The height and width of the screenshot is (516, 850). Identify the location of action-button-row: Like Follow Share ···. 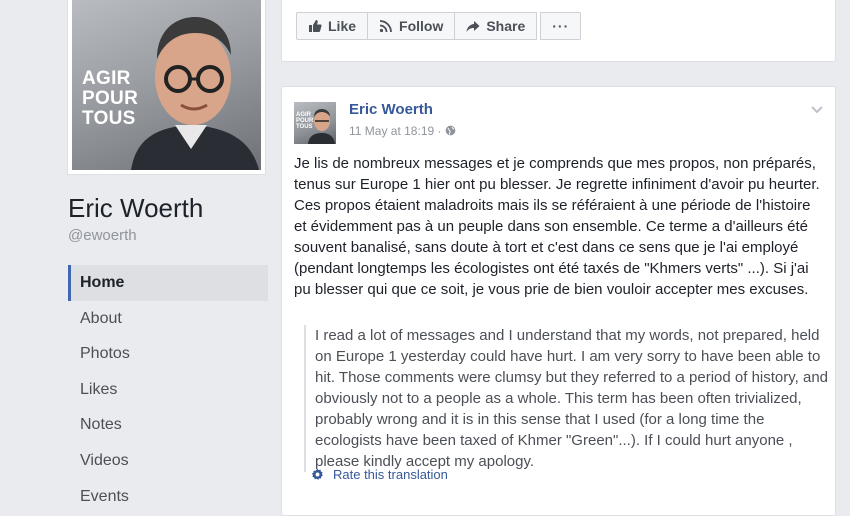
(439, 26).